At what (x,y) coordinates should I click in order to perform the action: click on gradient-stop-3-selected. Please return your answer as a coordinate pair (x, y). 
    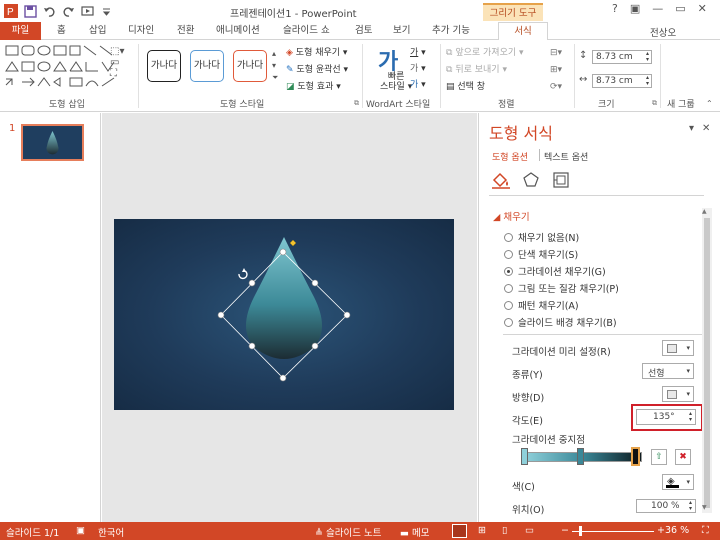
    Looking at the image, I should click on (635, 456).